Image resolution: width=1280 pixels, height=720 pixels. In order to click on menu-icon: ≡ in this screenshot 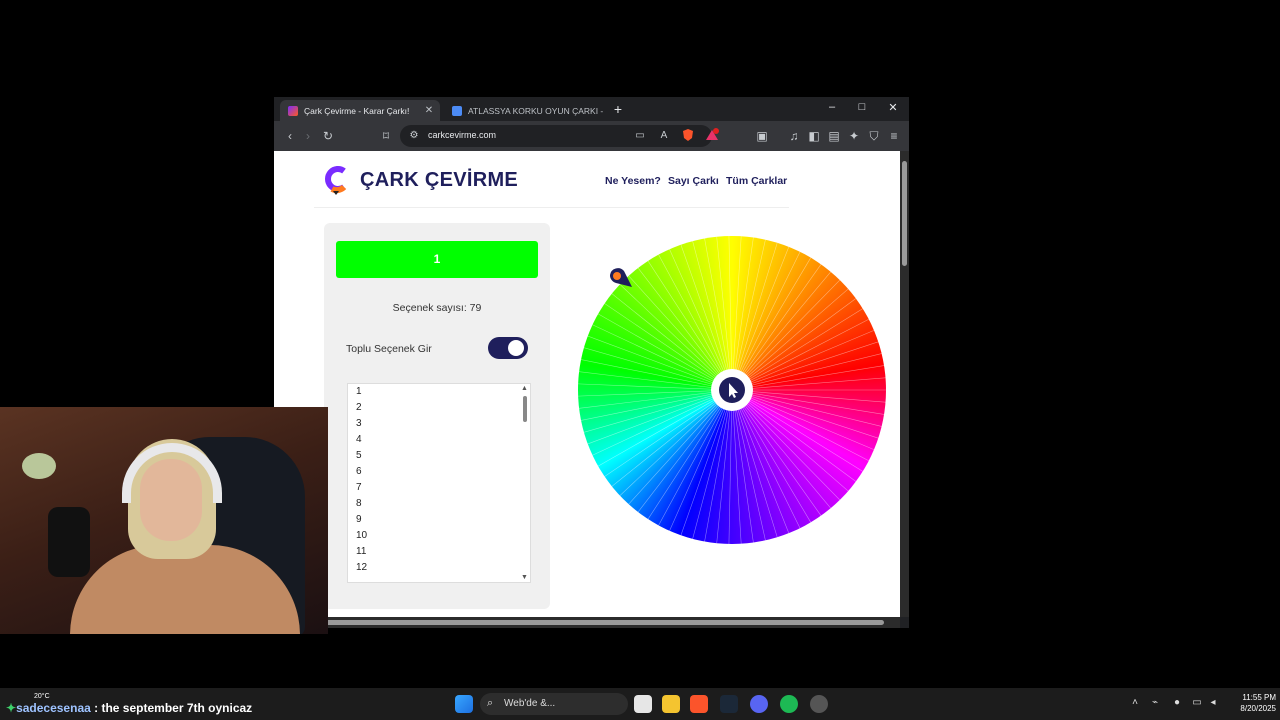, I will do `click(894, 136)`.